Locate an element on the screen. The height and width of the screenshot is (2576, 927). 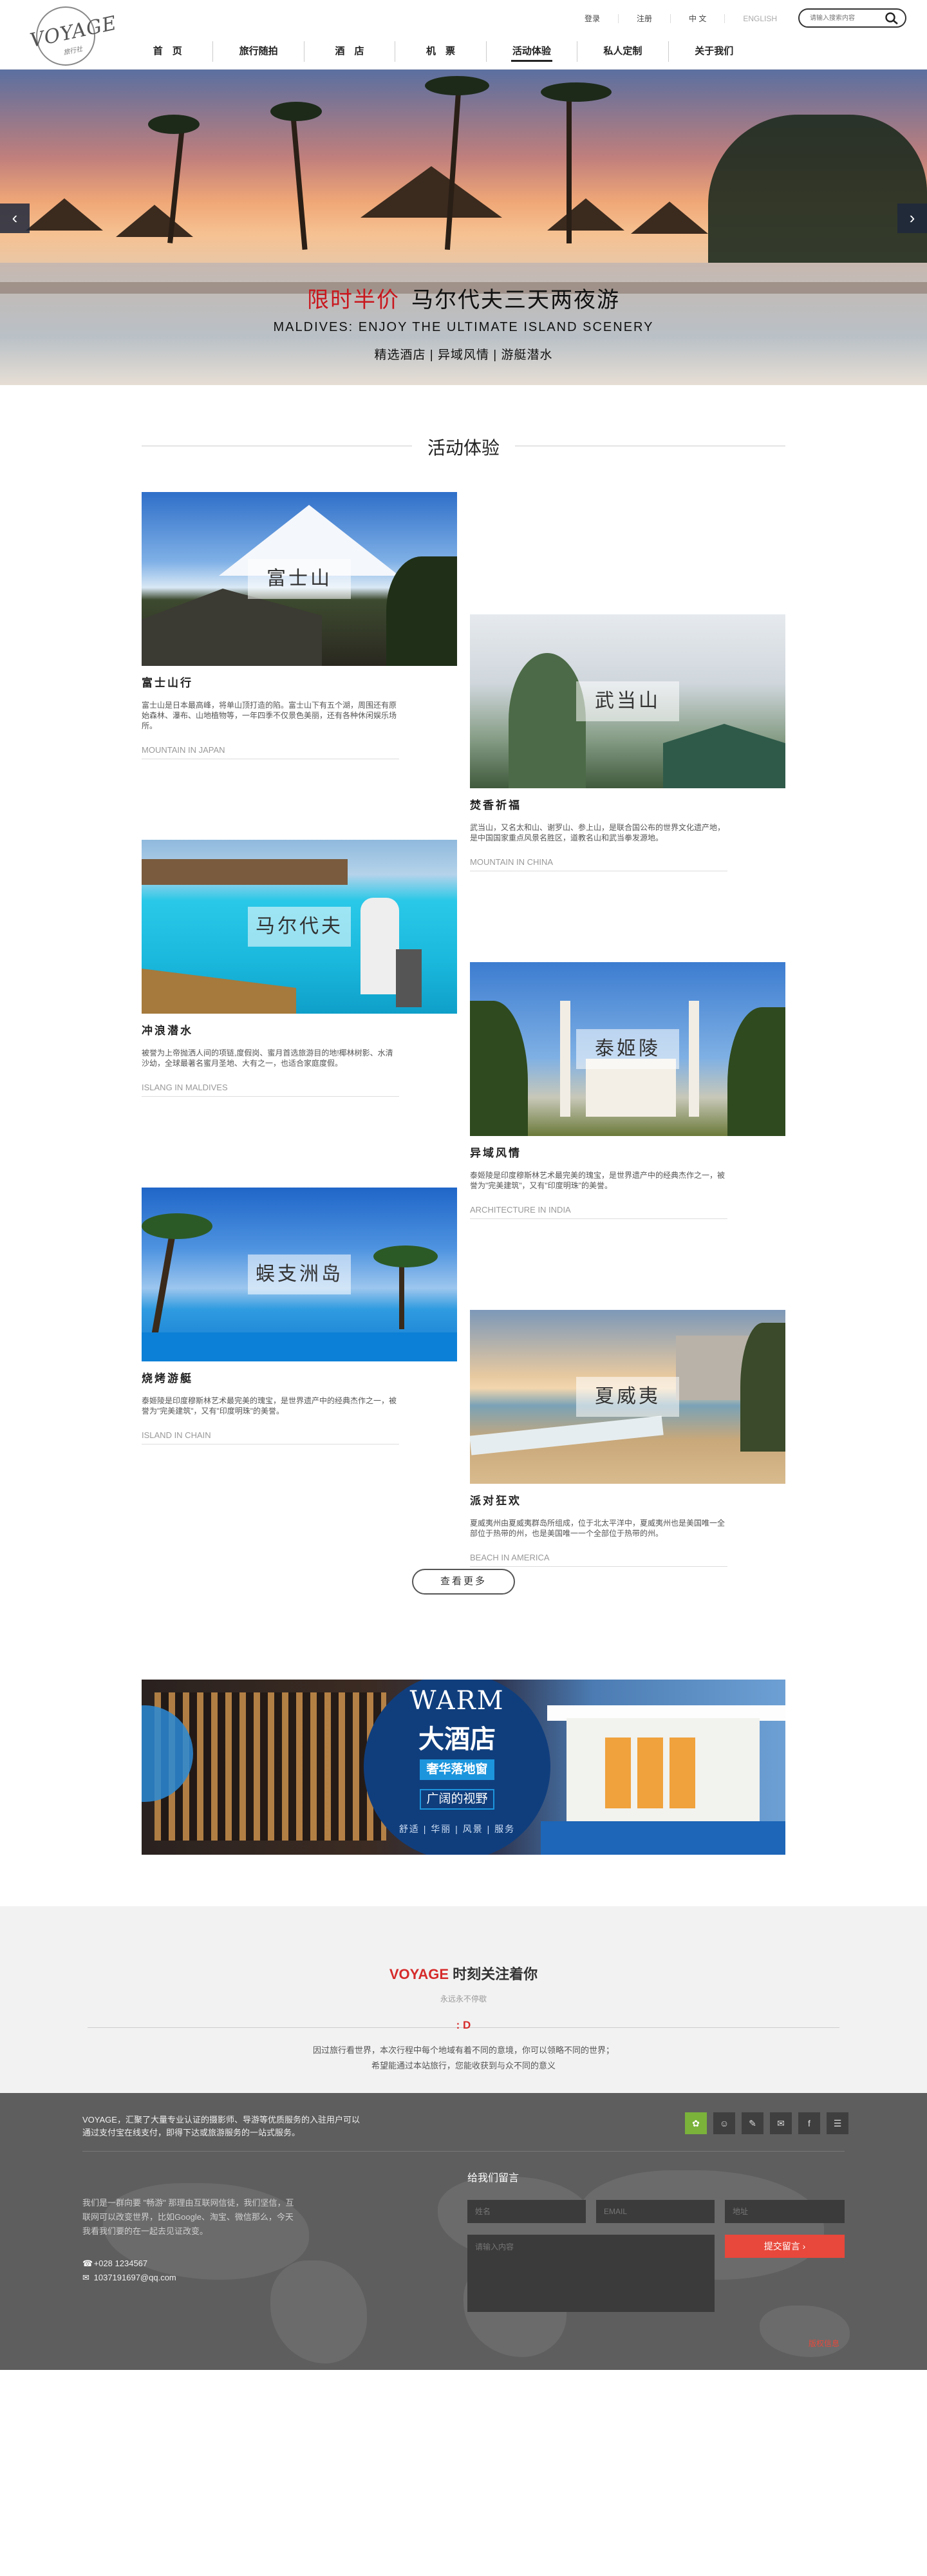
hero-tagline: 精选酒店 | 异域风情 | 游艇潜水 is located at coordinates (464, 355).